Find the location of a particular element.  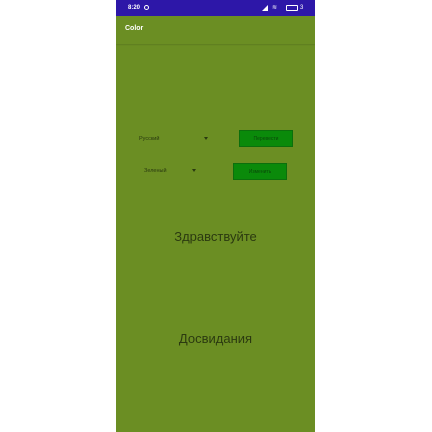

color-spinner: Зеленый is located at coordinates (173, 171).